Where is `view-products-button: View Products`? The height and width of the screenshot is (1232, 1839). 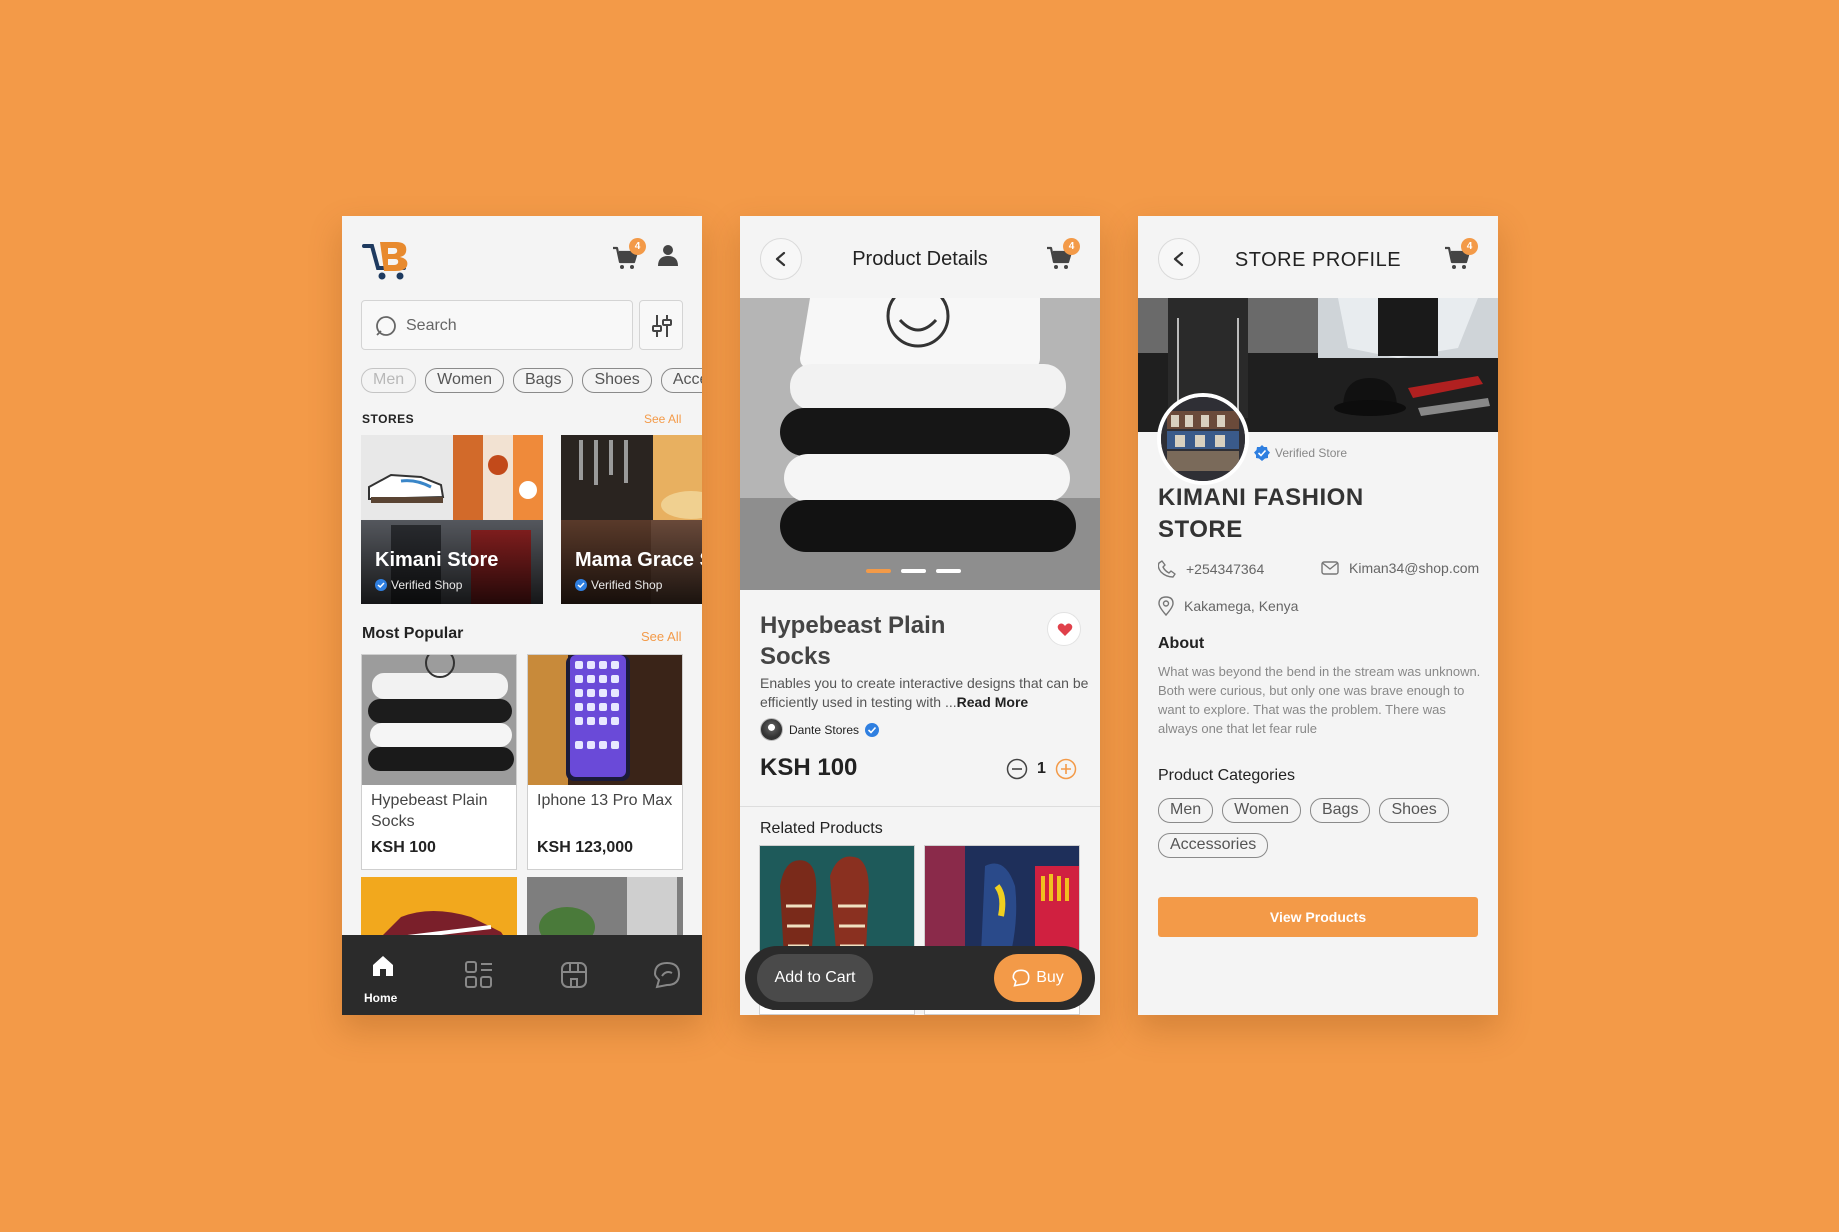 view-products-button: View Products is located at coordinates (1318, 917).